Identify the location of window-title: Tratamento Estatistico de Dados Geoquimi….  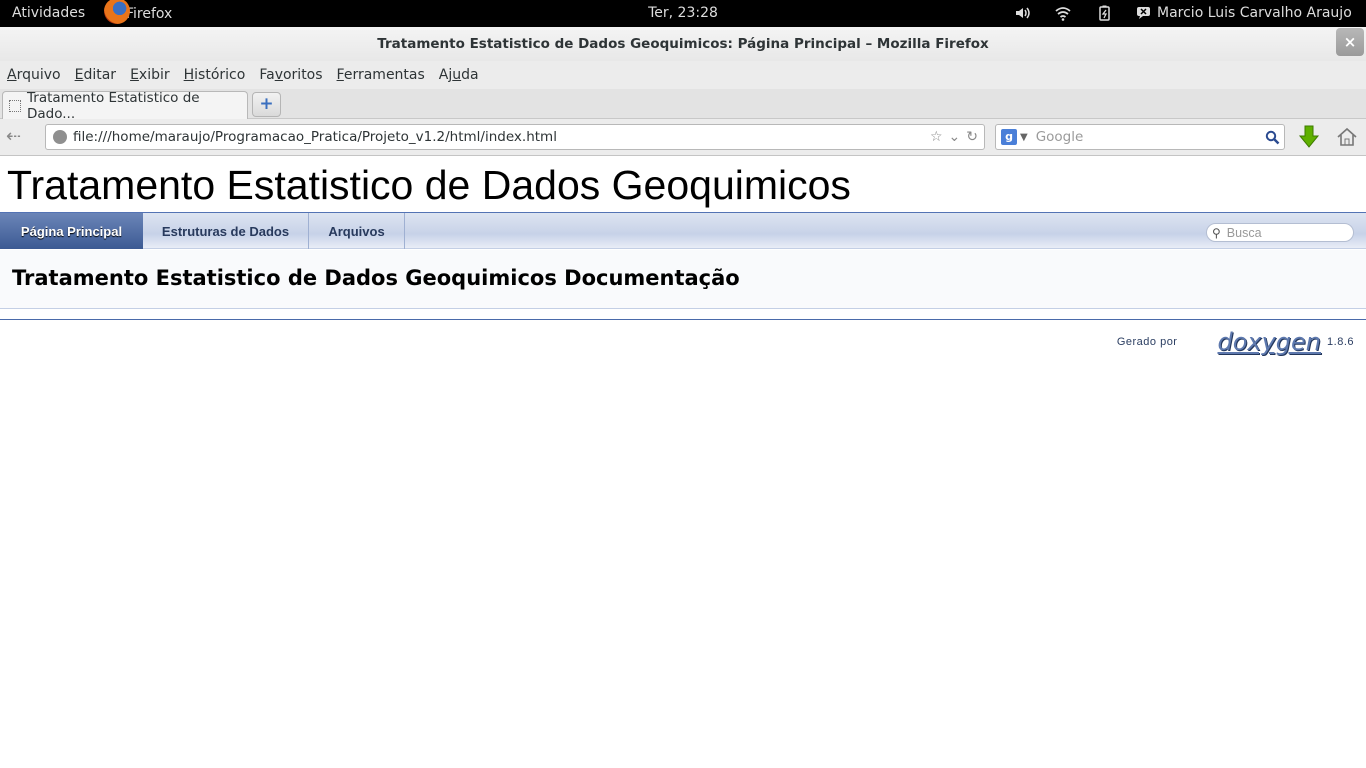
(683, 44).